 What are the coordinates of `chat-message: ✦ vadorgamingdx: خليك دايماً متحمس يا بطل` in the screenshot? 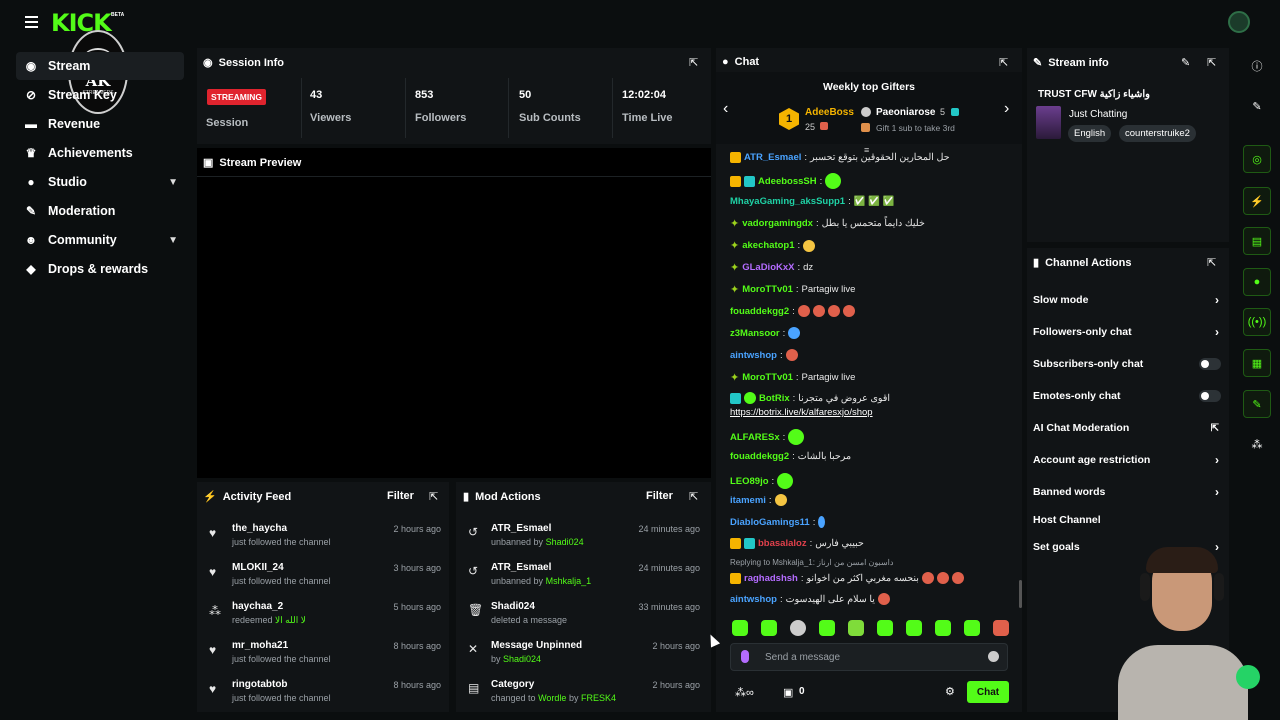 It's located at (827, 223).